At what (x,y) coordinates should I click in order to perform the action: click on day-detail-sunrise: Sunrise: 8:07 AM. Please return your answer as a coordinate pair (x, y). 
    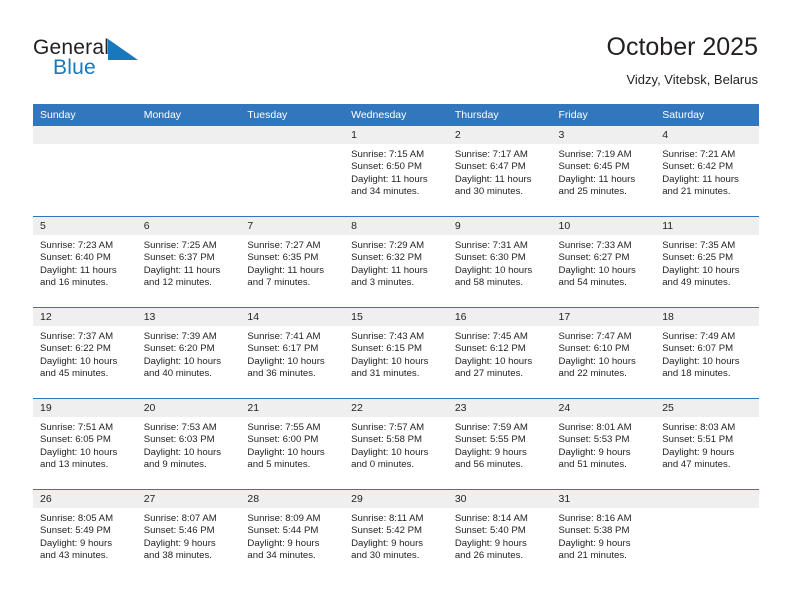
    Looking at the image, I should click on (180, 518).